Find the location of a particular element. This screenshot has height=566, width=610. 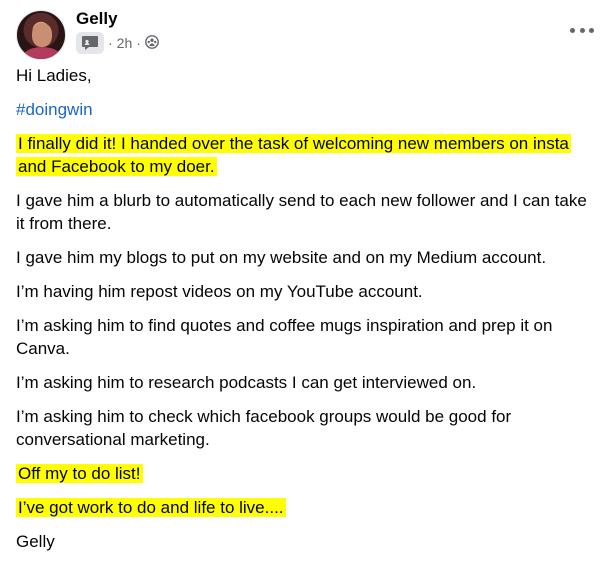

group-audience-icon is located at coordinates (152, 43).